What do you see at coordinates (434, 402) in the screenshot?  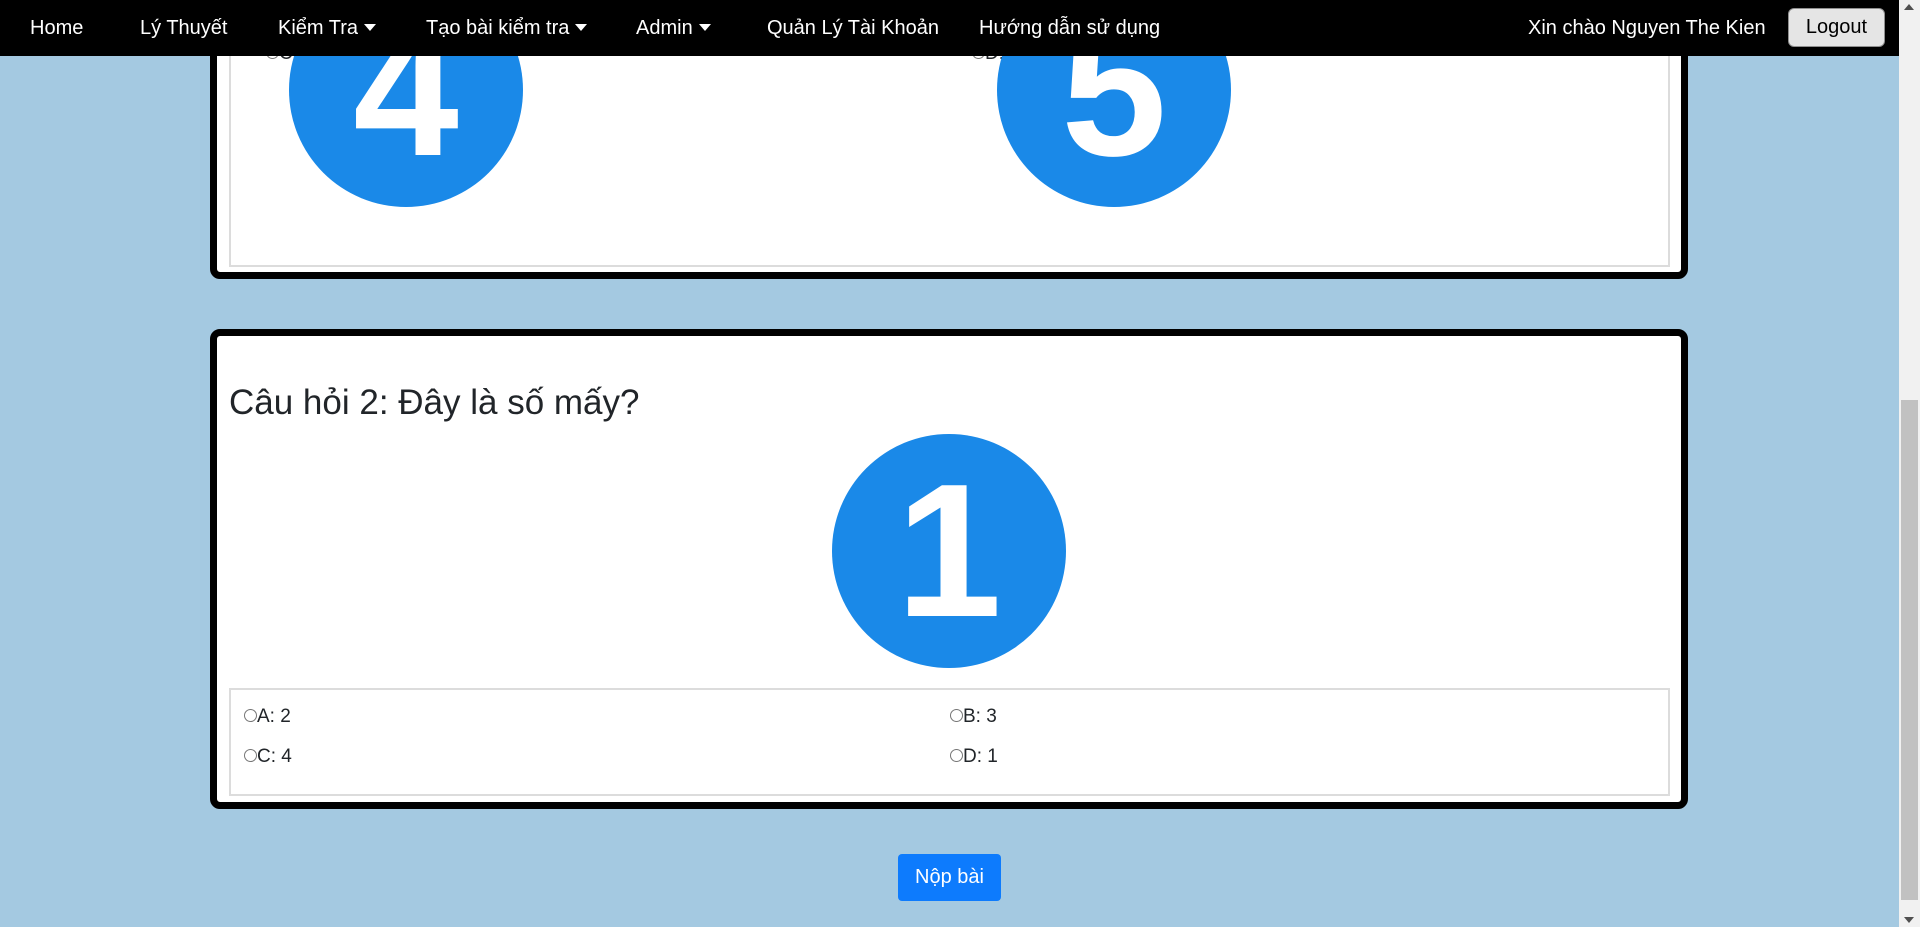 I see `question-title: Câu hỏi 2: Đây là số mấy?` at bounding box center [434, 402].